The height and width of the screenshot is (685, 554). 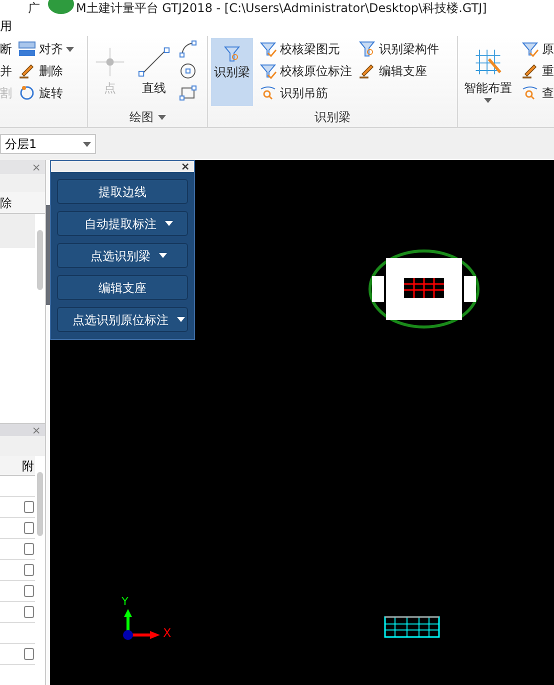 What do you see at coordinates (305, 49) in the screenshot?
I see `ribbon-button: 校核梁图元` at bounding box center [305, 49].